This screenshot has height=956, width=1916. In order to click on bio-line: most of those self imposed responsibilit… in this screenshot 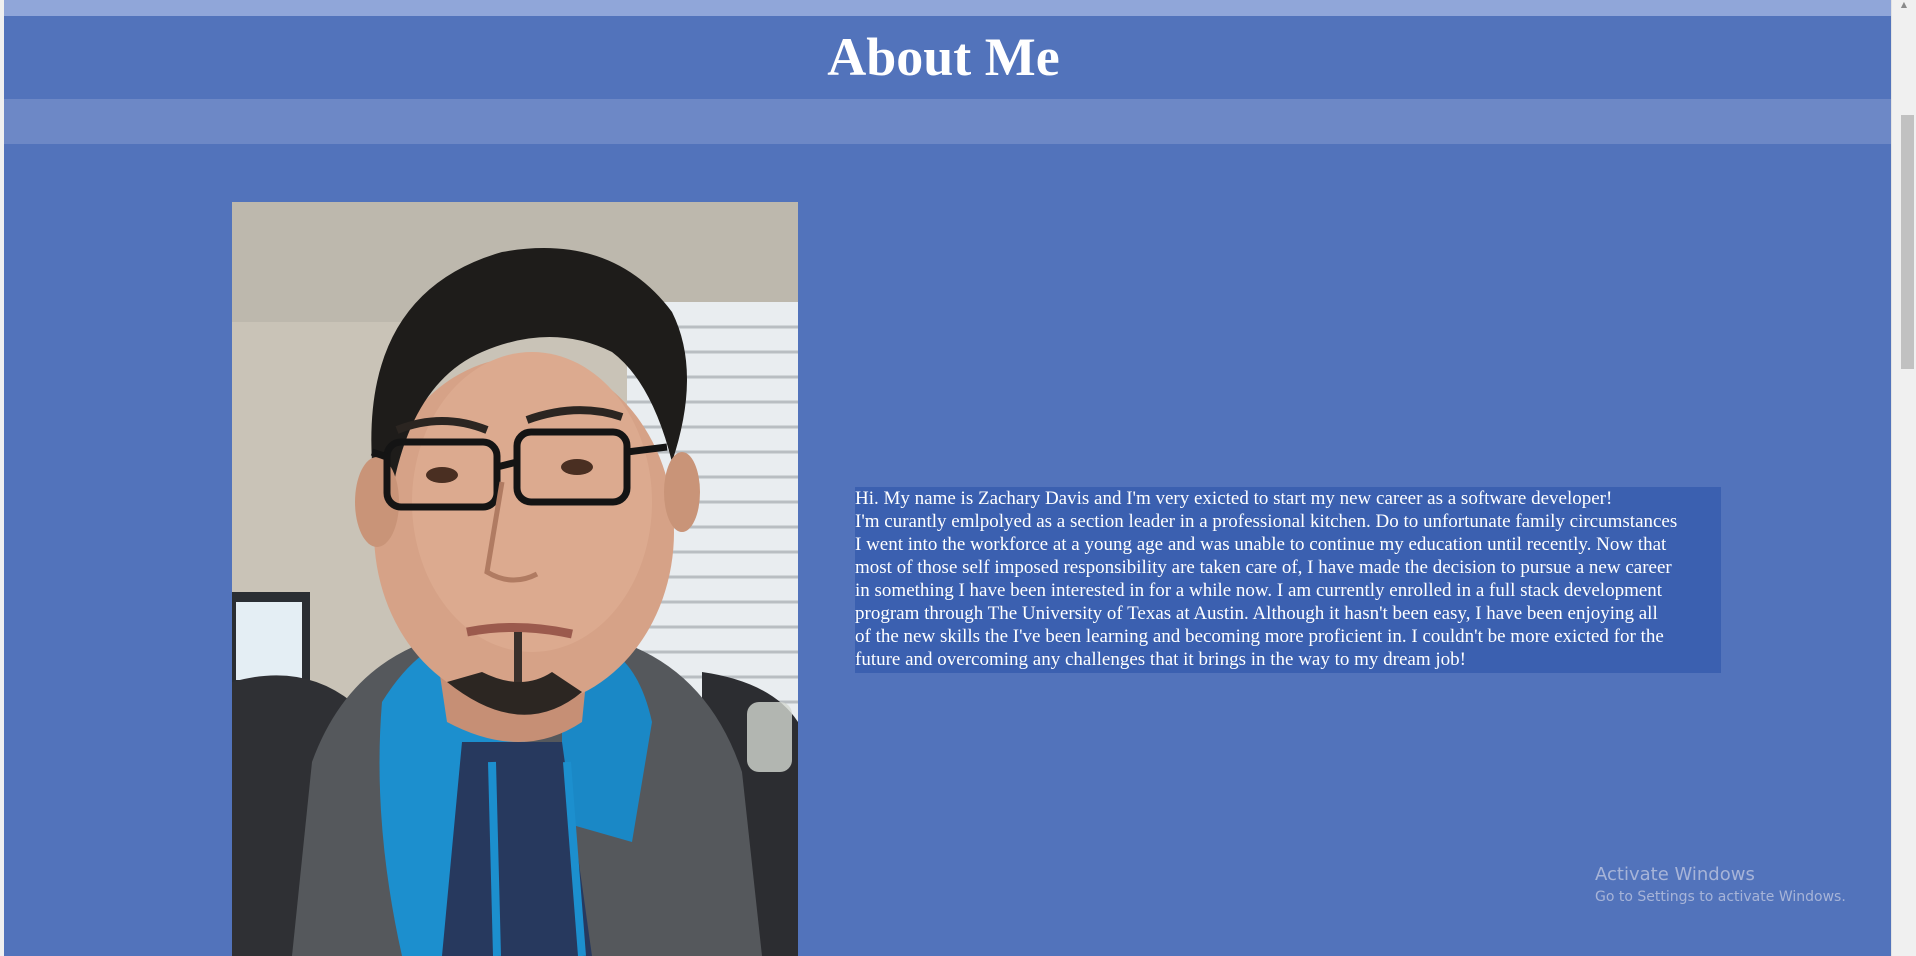, I will do `click(1263, 567)`.